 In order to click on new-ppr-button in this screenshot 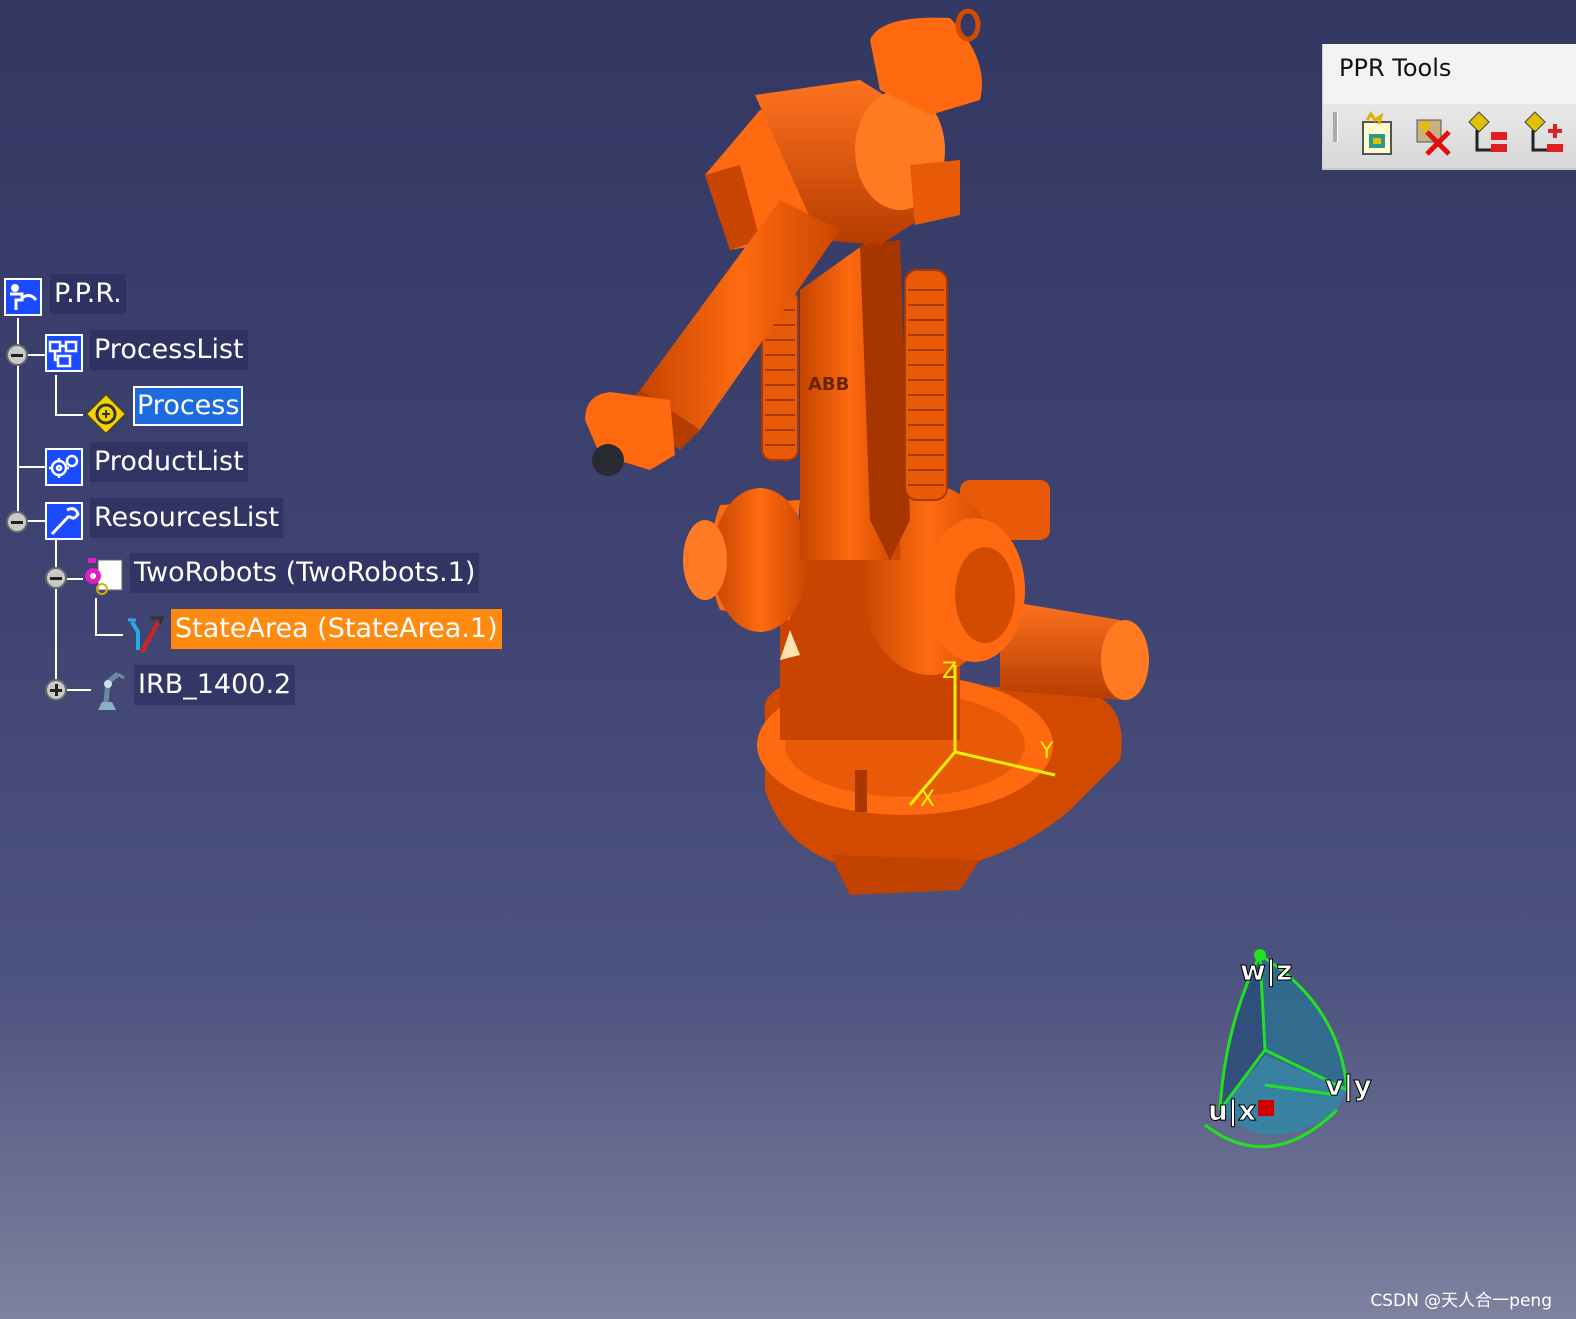, I will do `click(1377, 134)`.